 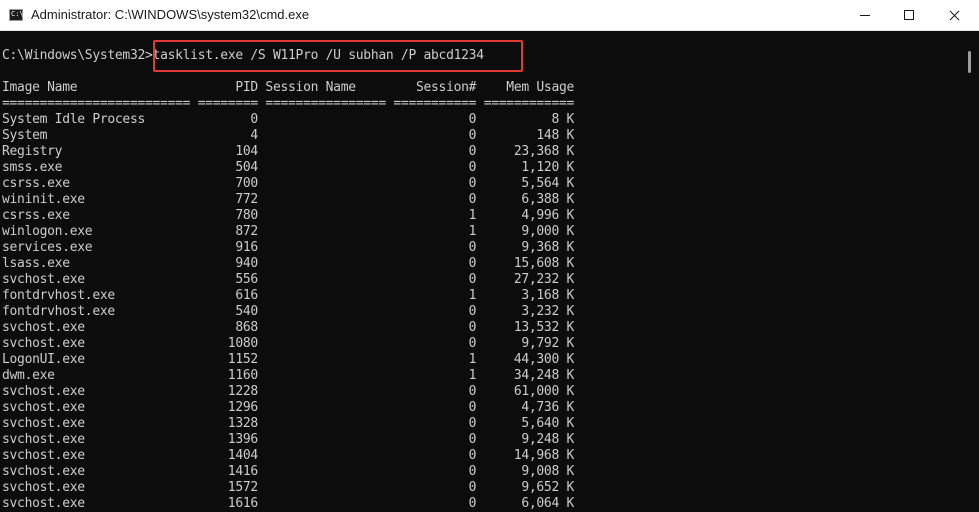 What do you see at coordinates (288, 455) in the screenshot?
I see `process-row: svchost.exe 1404 0 14,968 K` at bounding box center [288, 455].